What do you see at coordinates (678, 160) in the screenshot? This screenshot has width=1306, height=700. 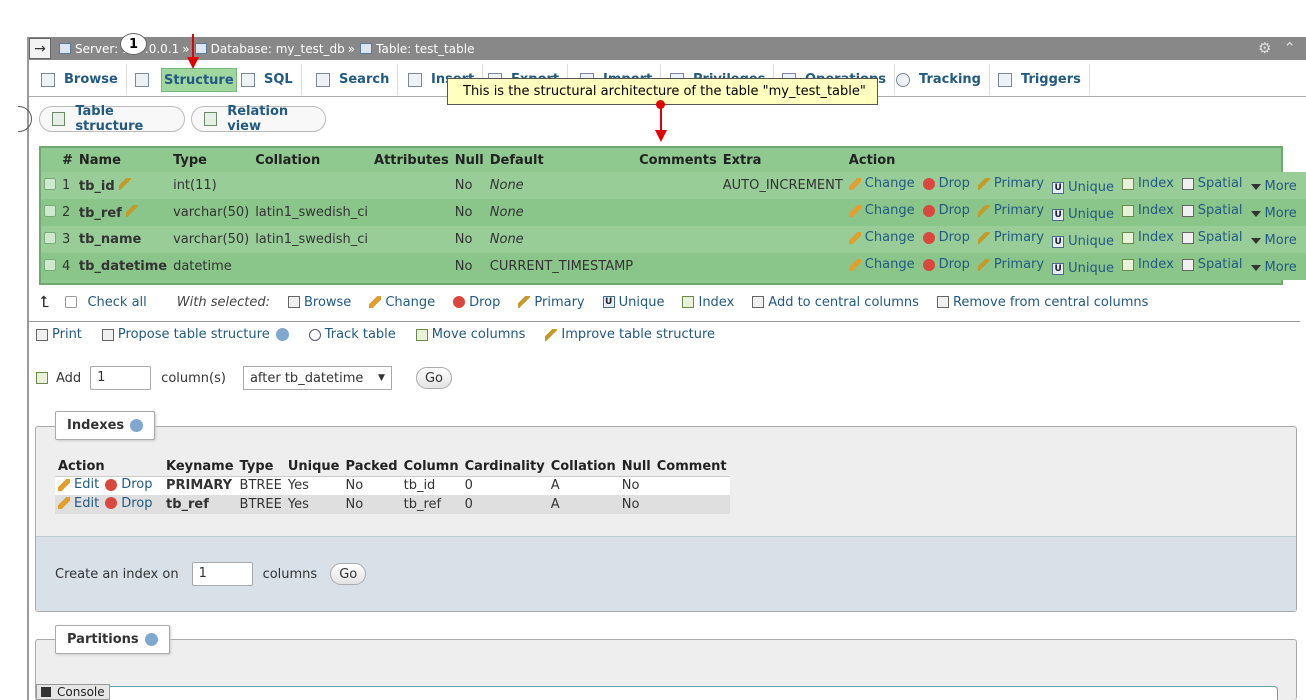 I see `header-comments: Comments` at bounding box center [678, 160].